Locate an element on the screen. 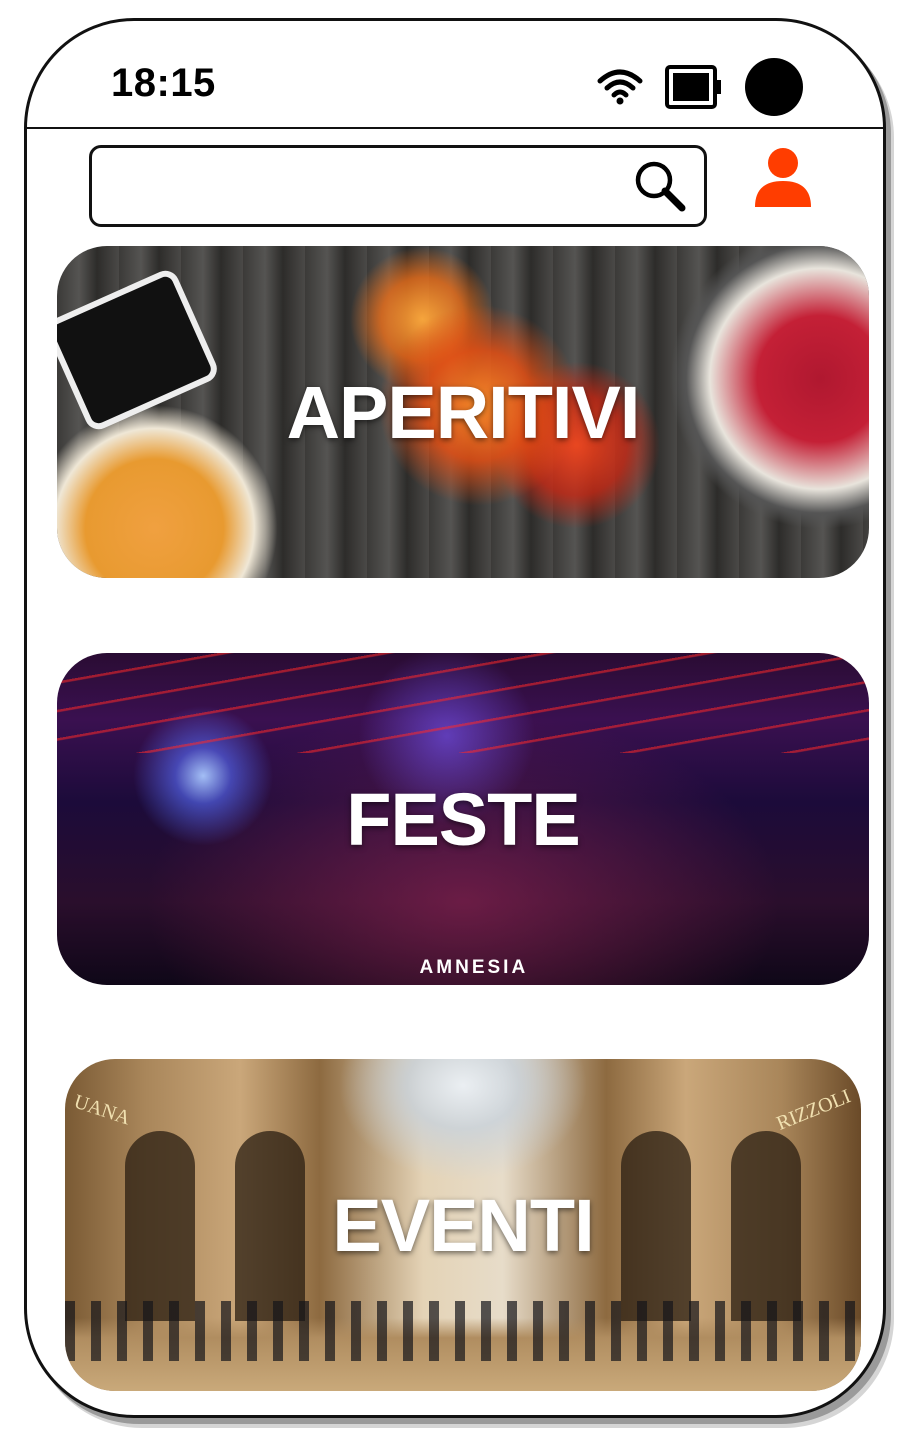 This screenshot has height=1440, width=908. amnesia-logo: AMNESIA is located at coordinates (474, 967).